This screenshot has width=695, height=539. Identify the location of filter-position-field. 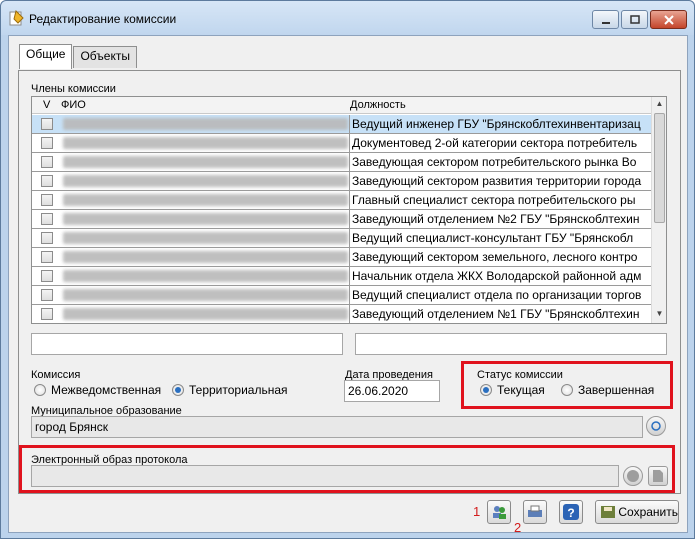
(511, 344).